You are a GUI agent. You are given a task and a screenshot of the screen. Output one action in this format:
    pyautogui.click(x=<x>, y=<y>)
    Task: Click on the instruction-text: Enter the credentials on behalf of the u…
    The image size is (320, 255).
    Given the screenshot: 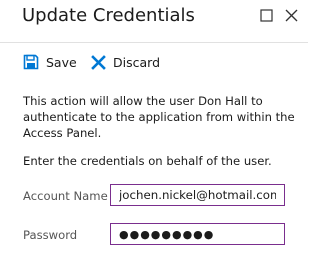 What is the action you would take?
    pyautogui.click(x=147, y=161)
    